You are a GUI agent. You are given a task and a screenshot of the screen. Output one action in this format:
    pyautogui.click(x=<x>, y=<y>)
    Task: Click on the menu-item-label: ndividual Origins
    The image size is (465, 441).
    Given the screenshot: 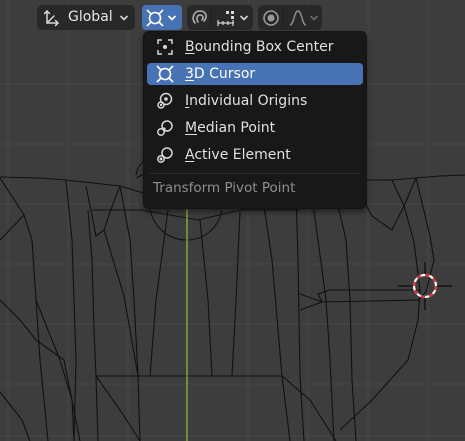 What is the action you would take?
    pyautogui.click(x=248, y=101)
    